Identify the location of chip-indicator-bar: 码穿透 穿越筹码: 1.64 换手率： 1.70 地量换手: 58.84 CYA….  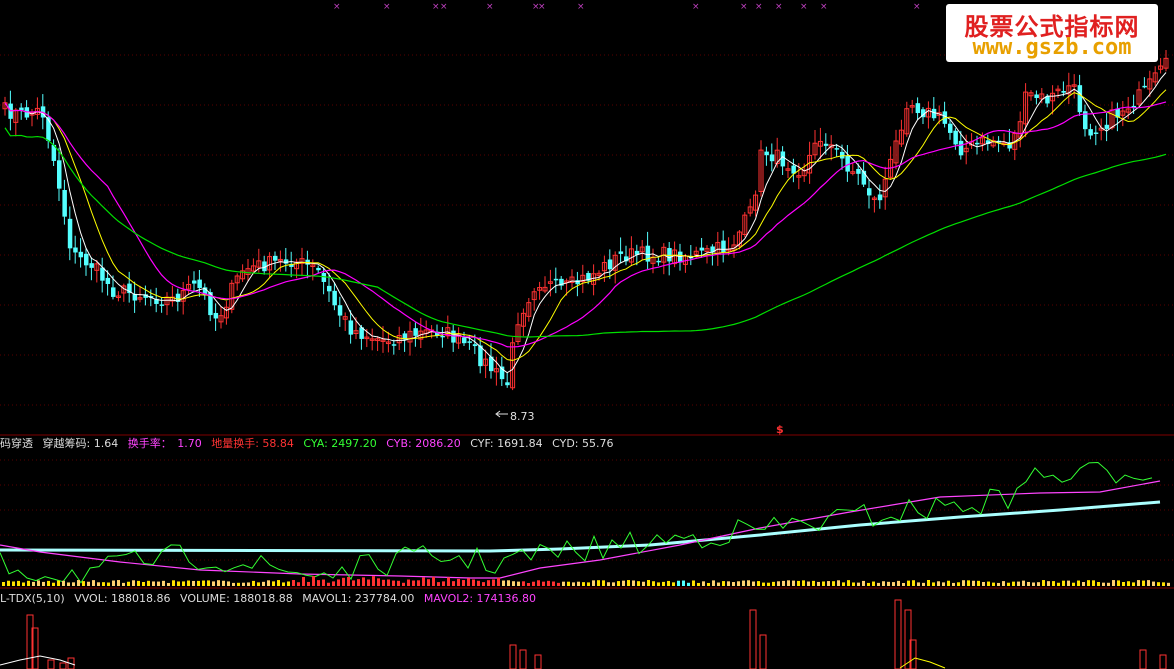
(309, 444).